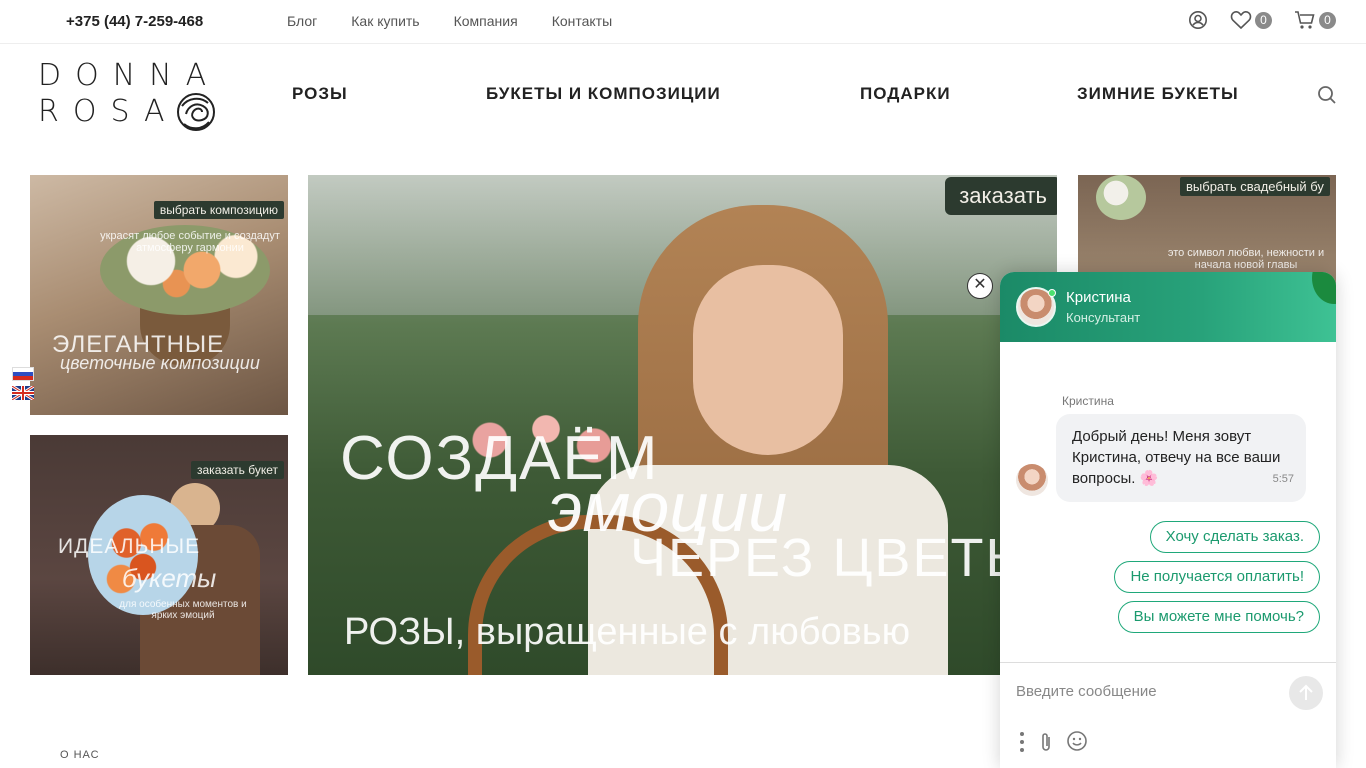 The width and height of the screenshot is (1366, 768). I want to click on arrow-up-icon, so click(1306, 692).